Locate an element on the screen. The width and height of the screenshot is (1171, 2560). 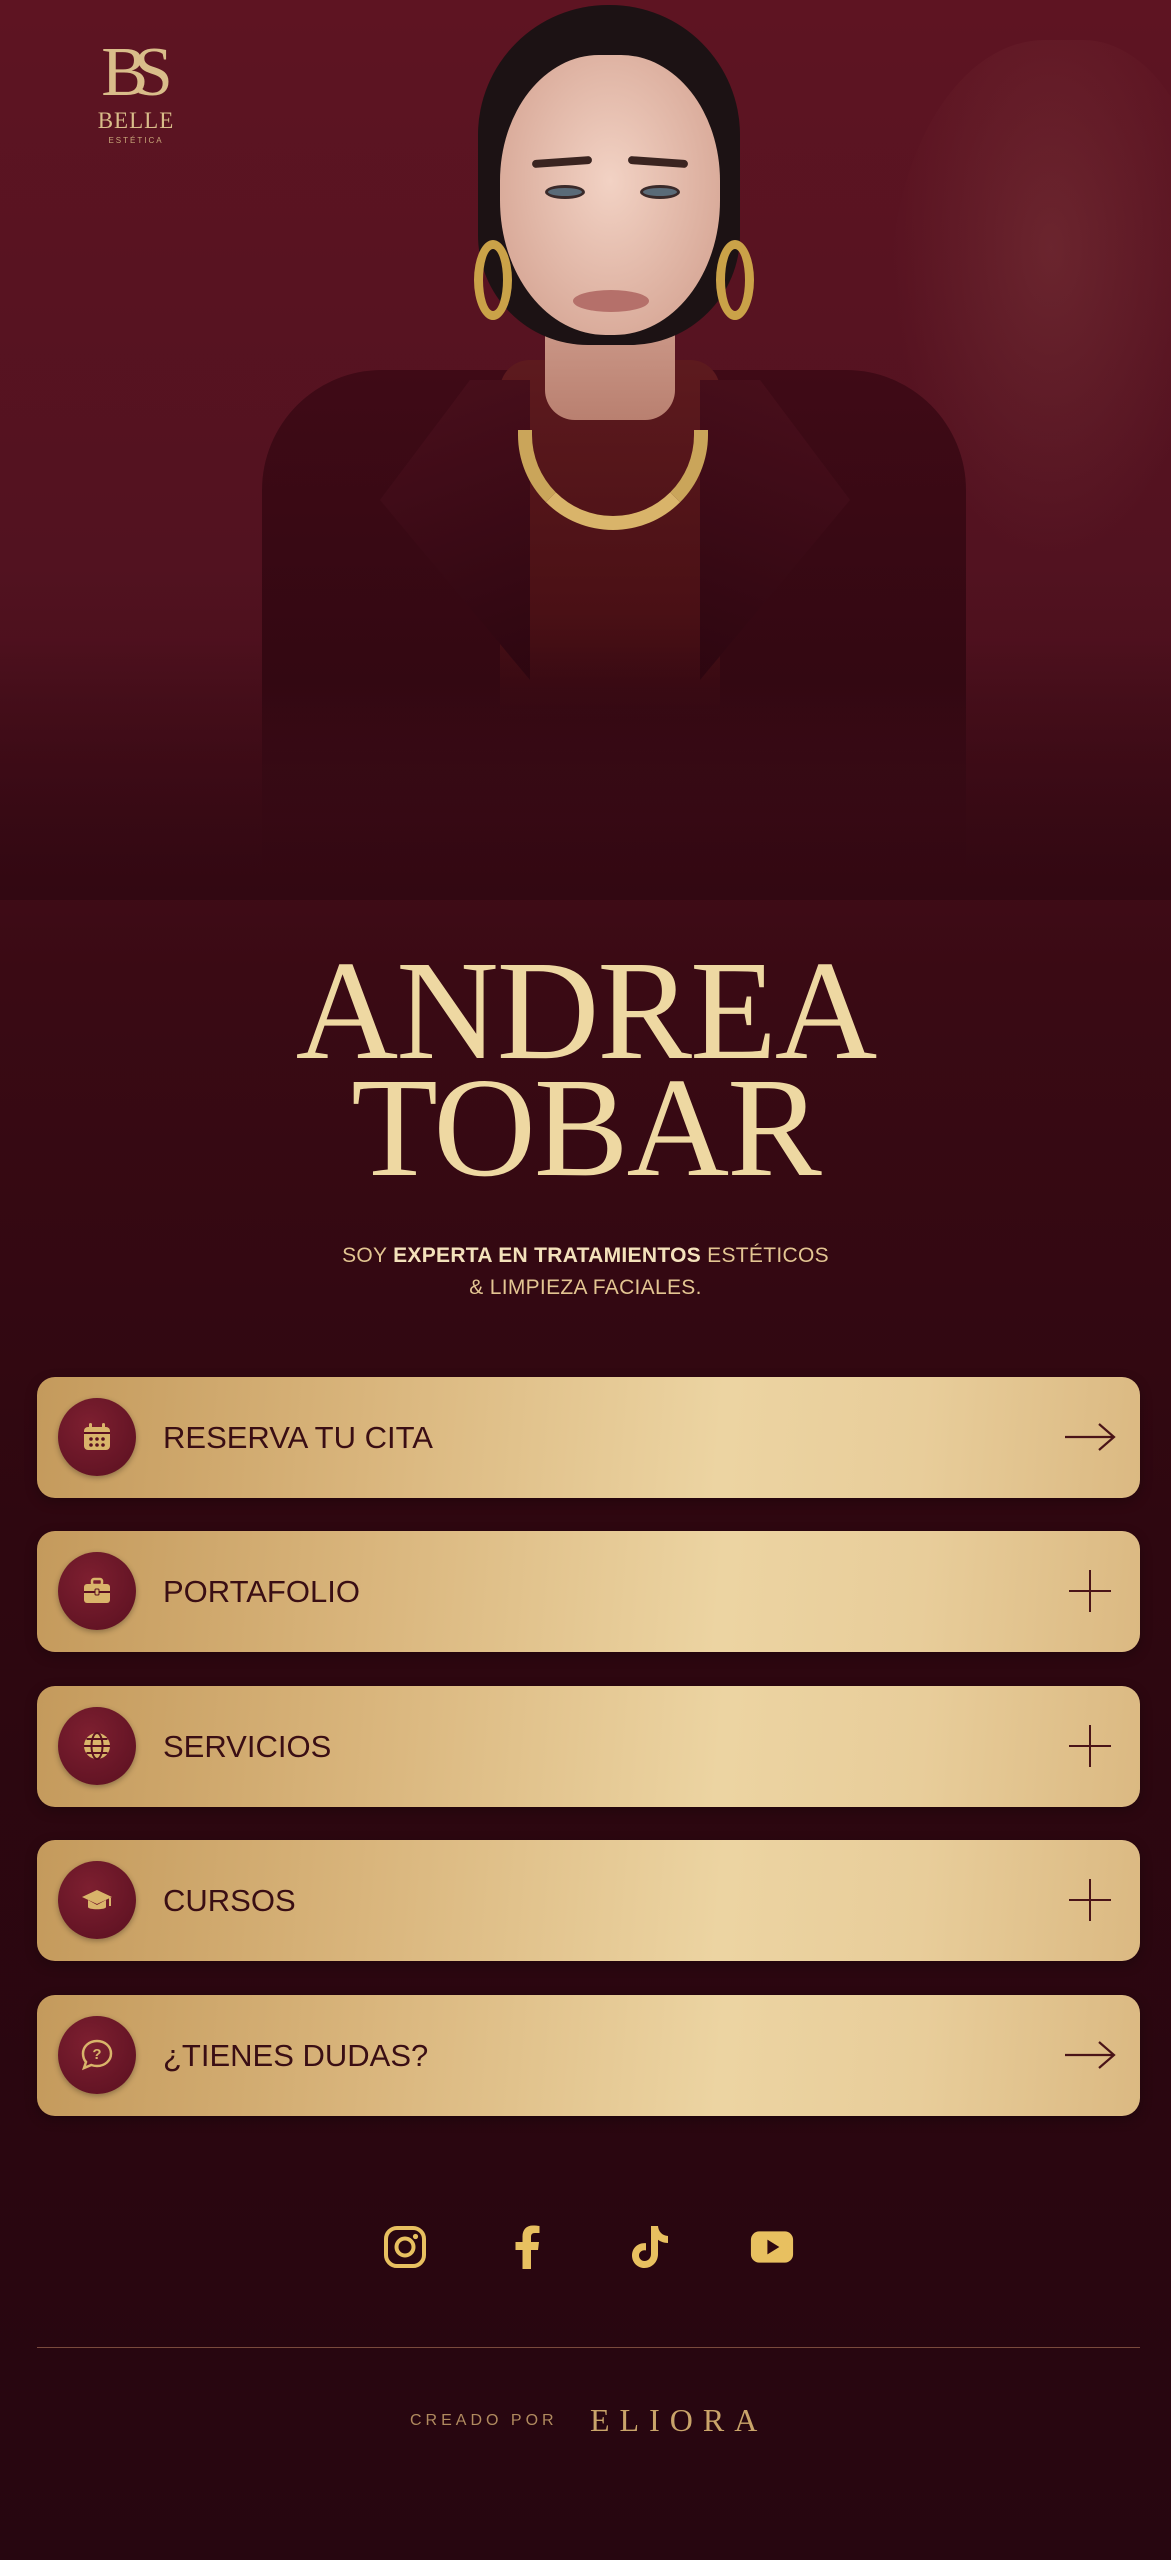
reserva-cita-button: RESERVA TU CITA is located at coordinates (588, 1437).